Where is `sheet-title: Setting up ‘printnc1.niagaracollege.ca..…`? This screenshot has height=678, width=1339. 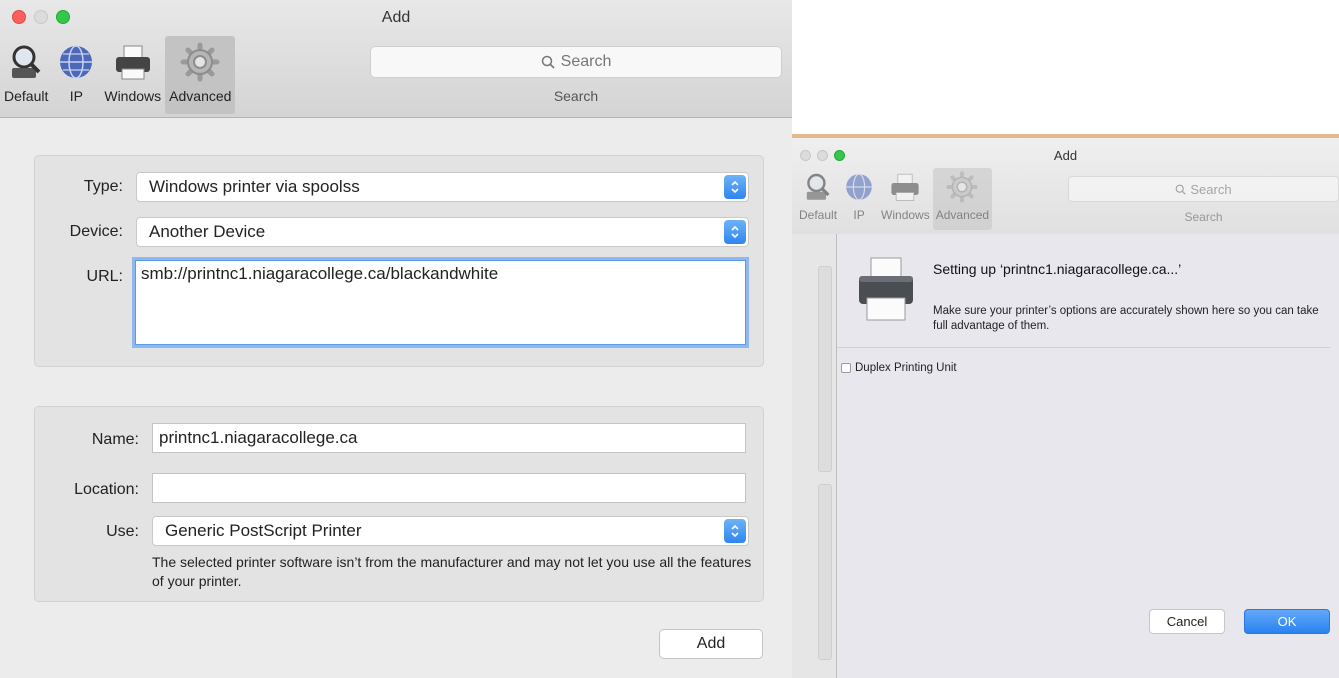
sheet-title: Setting up ‘printnc1.niagaracollege.ca..… is located at coordinates (1057, 269).